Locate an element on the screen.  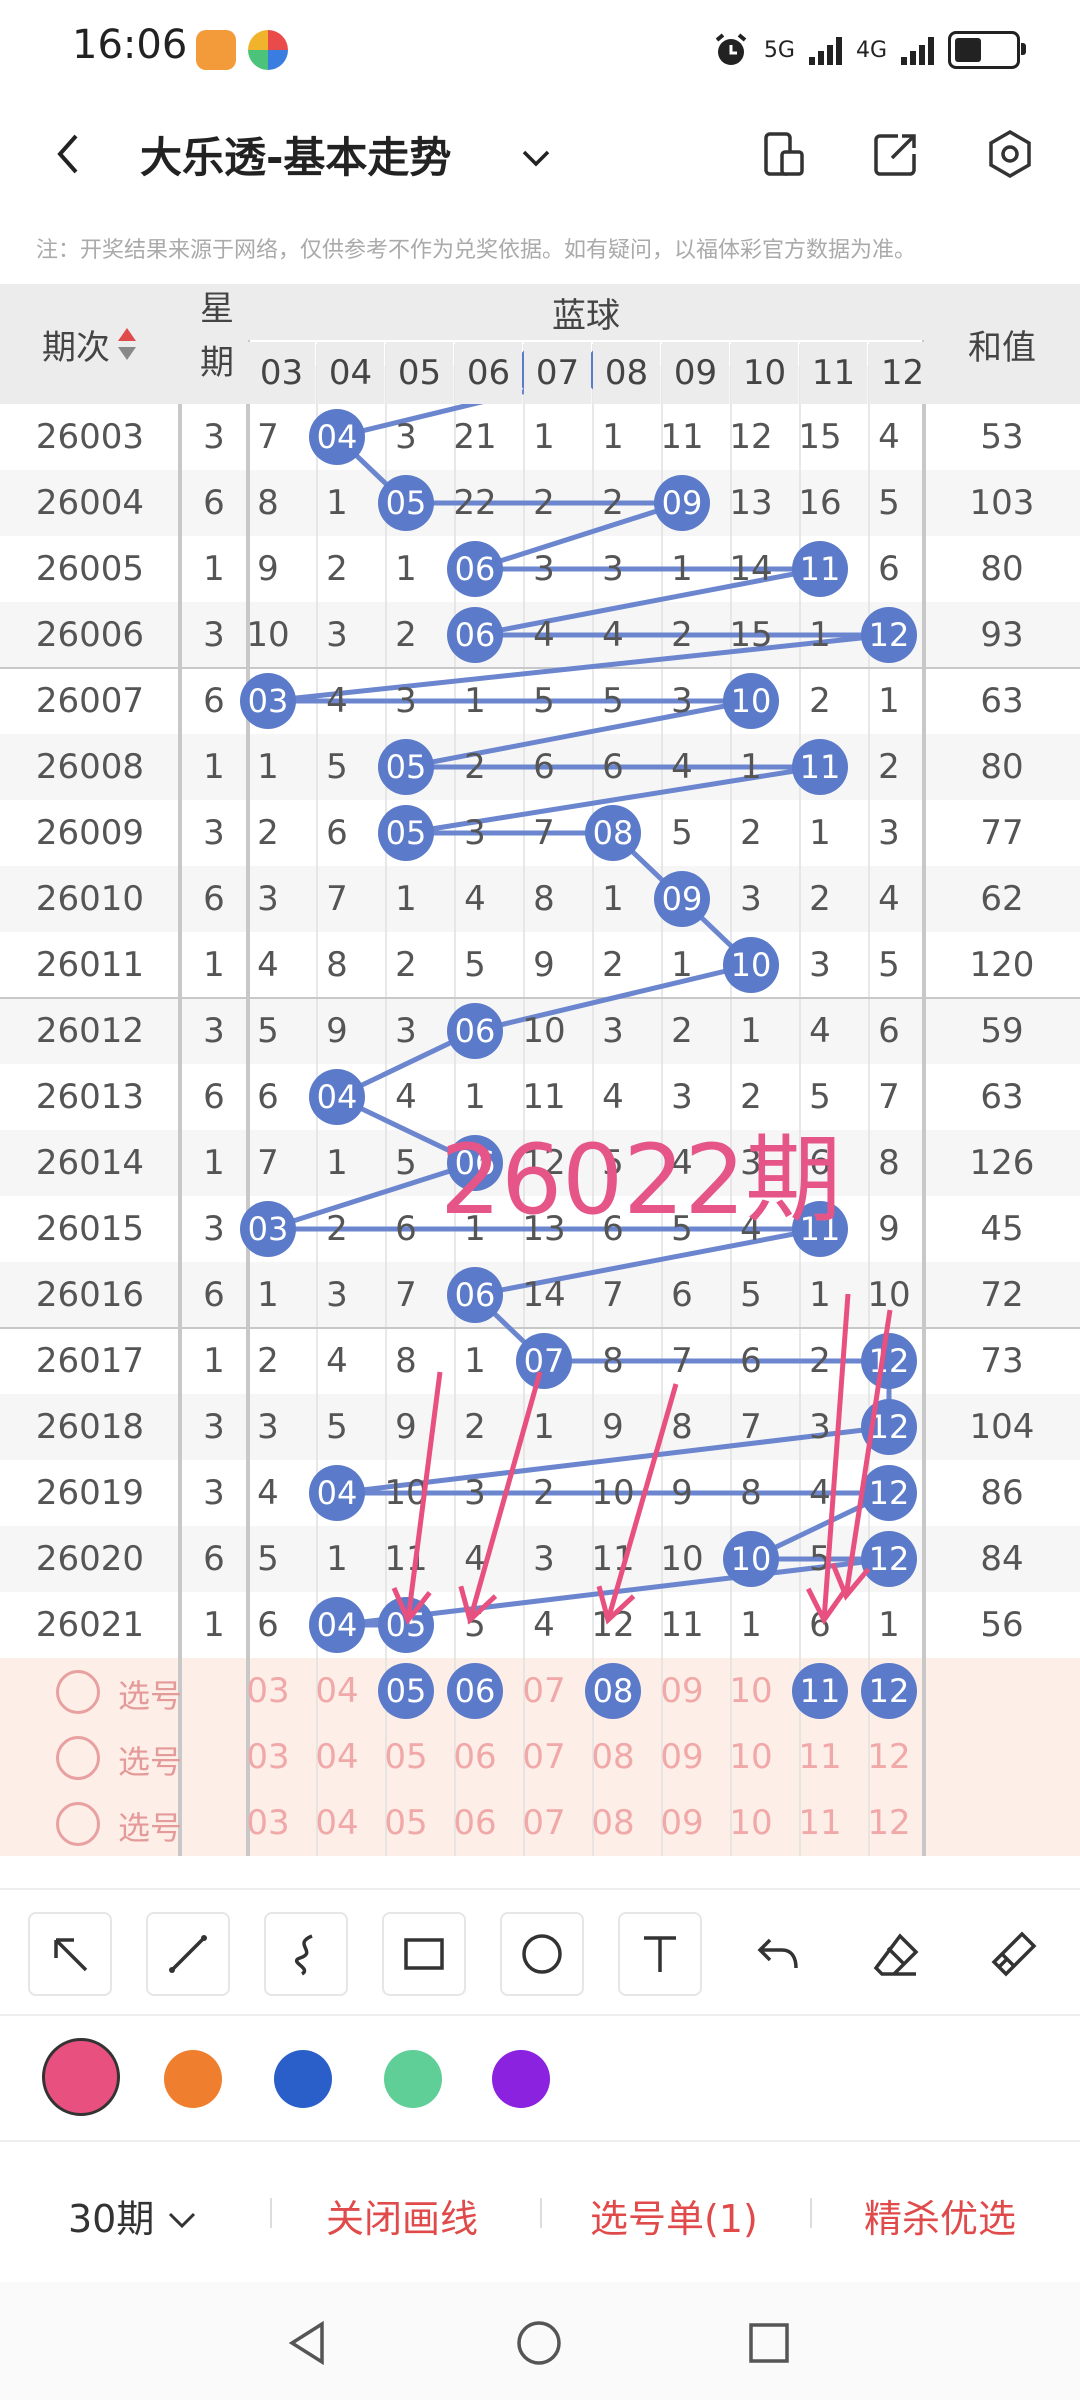
drawn-period-label: 26022期 is located at coordinates (641, 1180).